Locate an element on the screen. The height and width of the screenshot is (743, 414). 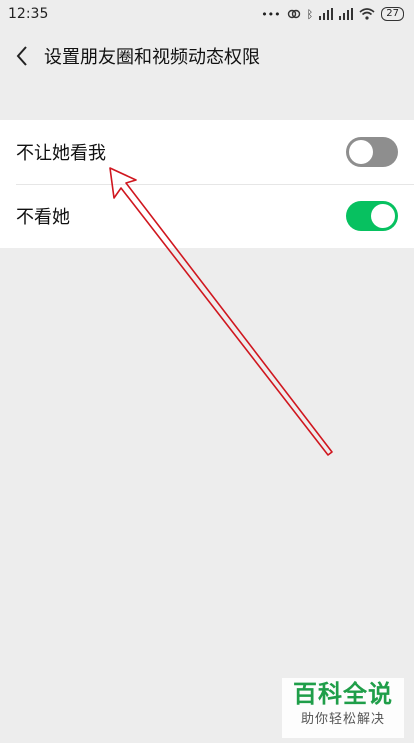
watermark-title: 百科全说 is located at coordinates (343, 694).